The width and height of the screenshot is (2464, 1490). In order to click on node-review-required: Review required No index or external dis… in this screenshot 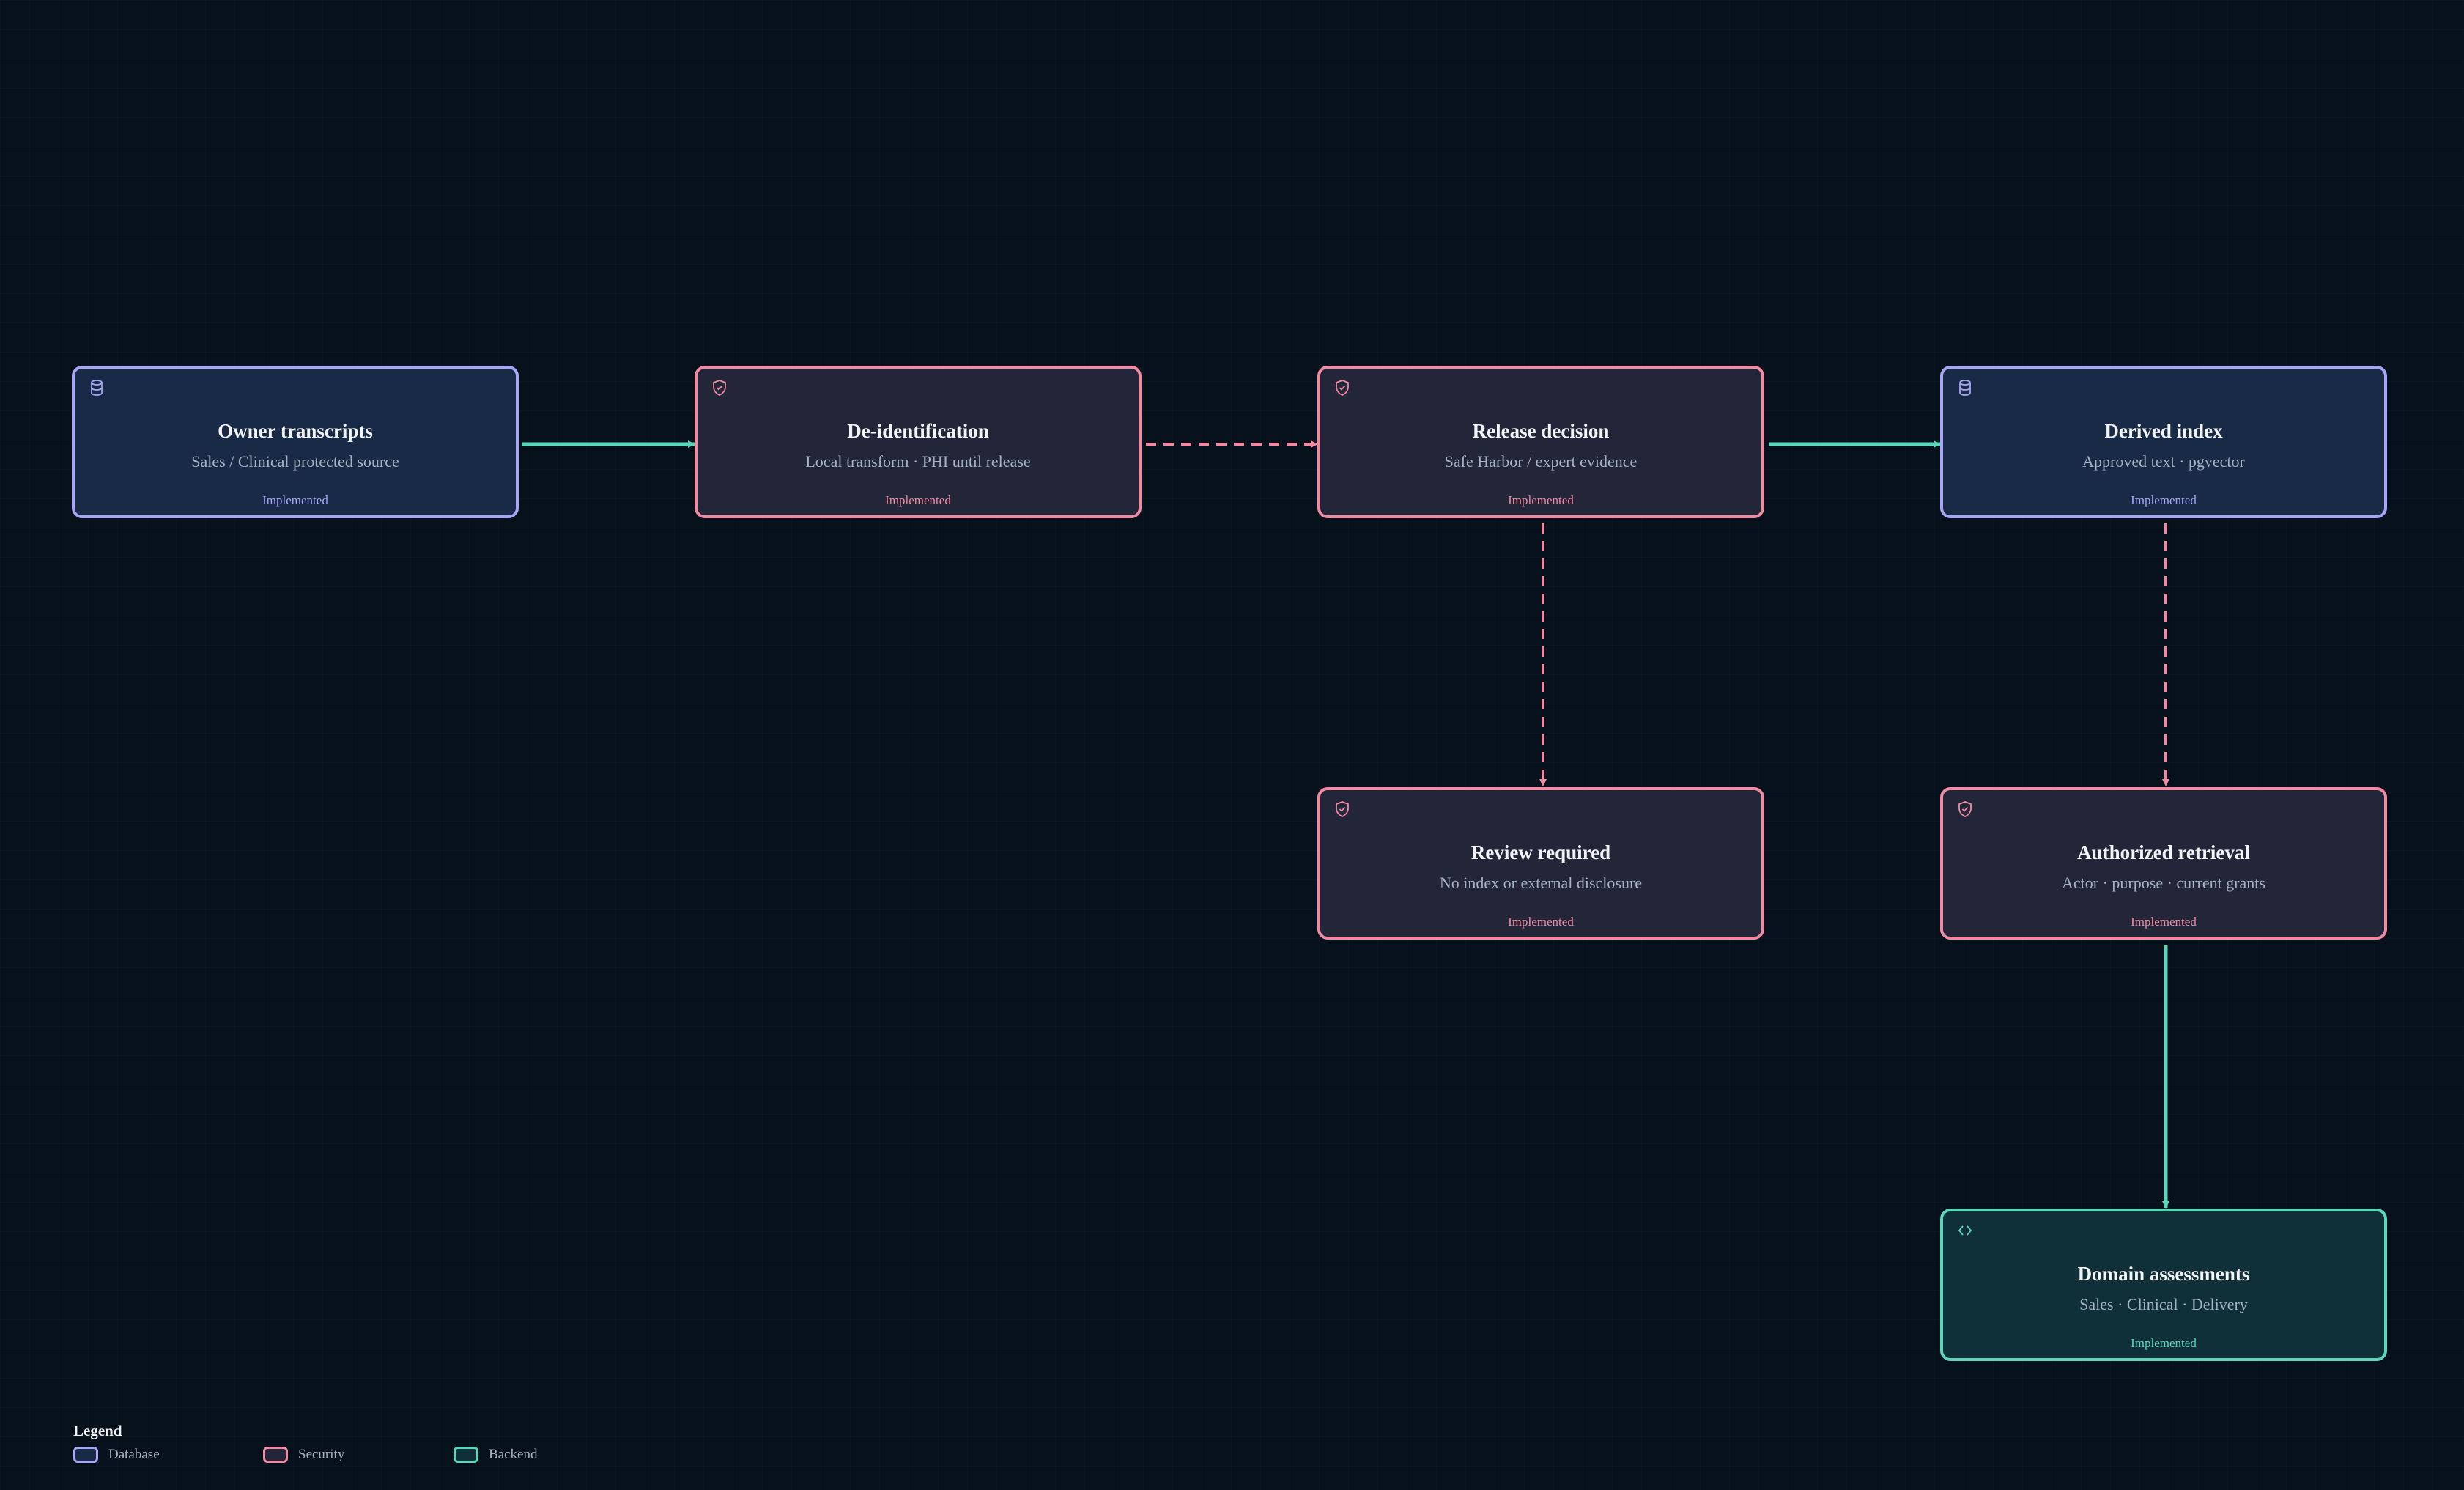, I will do `click(1540, 863)`.